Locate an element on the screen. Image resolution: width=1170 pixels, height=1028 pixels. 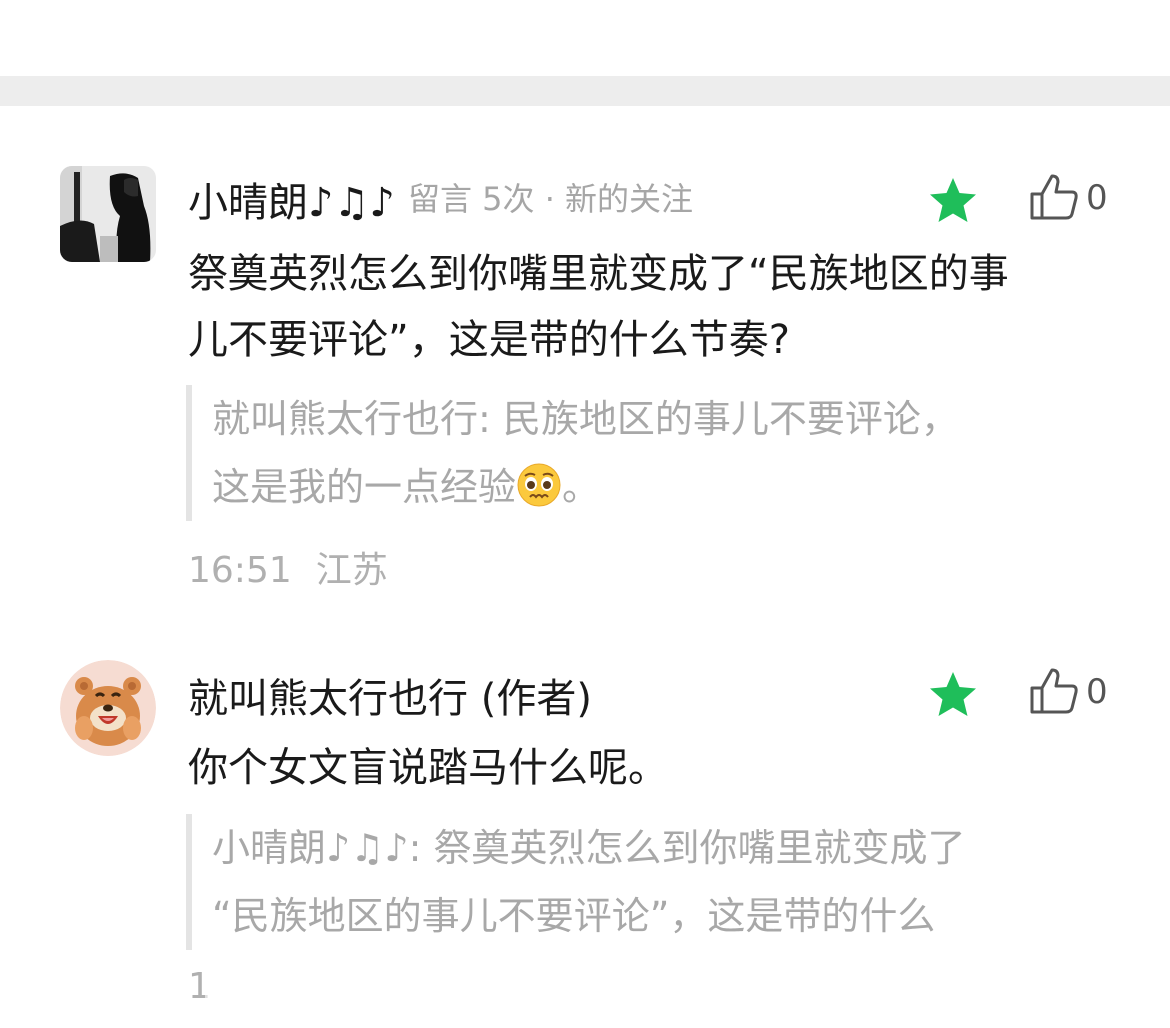
comment-body: 你个女文盲说踏马什么呢。 is located at coordinates (653, 768).